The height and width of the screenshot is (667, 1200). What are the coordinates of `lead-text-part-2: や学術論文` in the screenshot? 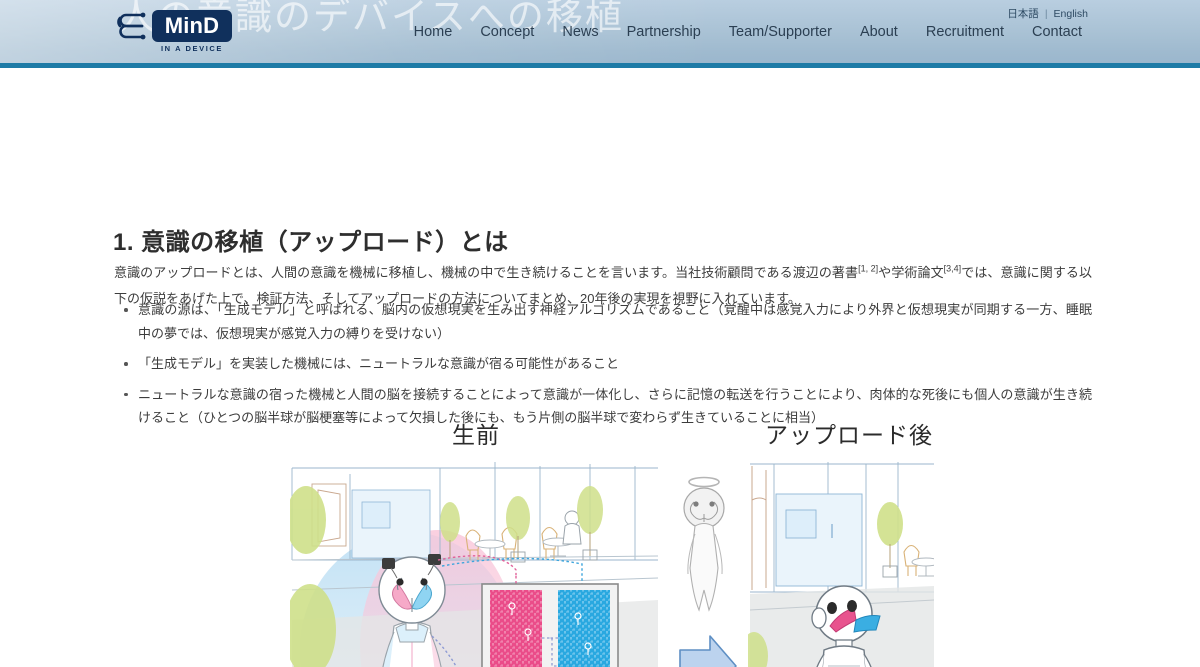 It's located at (911, 272).